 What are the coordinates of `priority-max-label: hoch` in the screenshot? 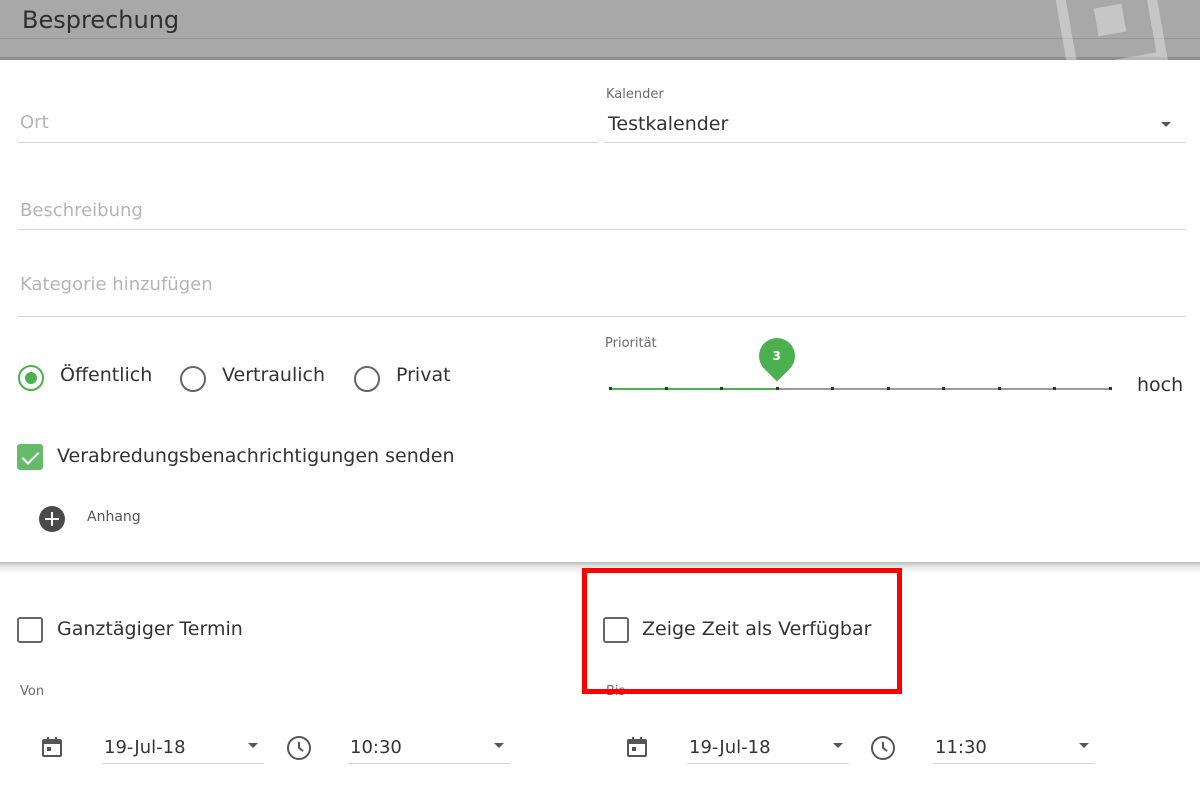 It's located at (1160, 385).